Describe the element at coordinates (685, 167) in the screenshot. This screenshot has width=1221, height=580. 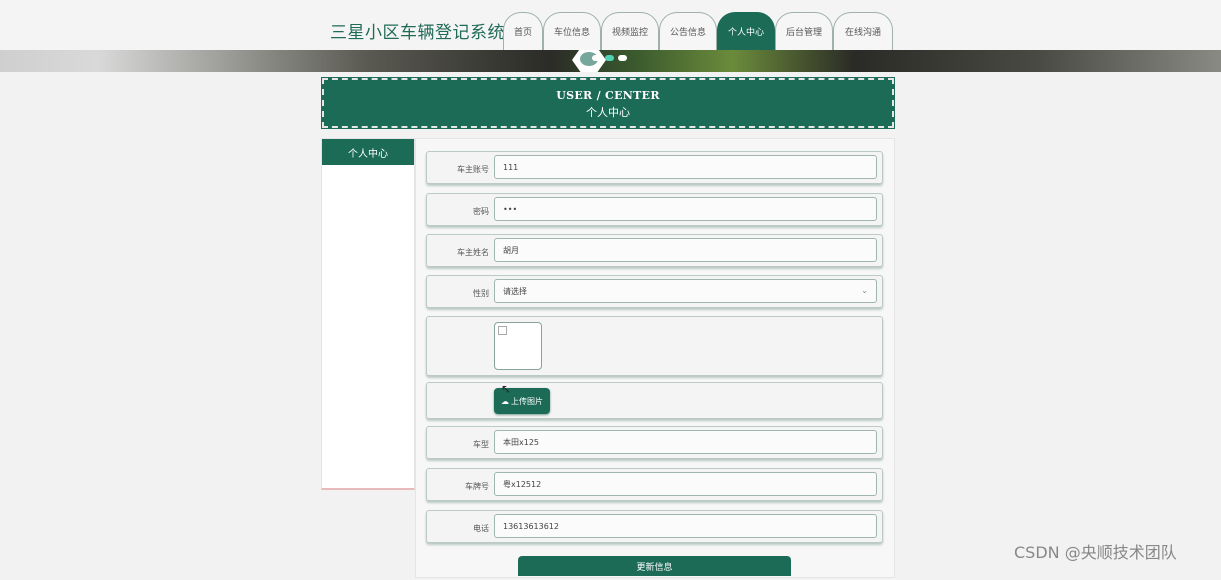
I see `account-input: 111` at that location.